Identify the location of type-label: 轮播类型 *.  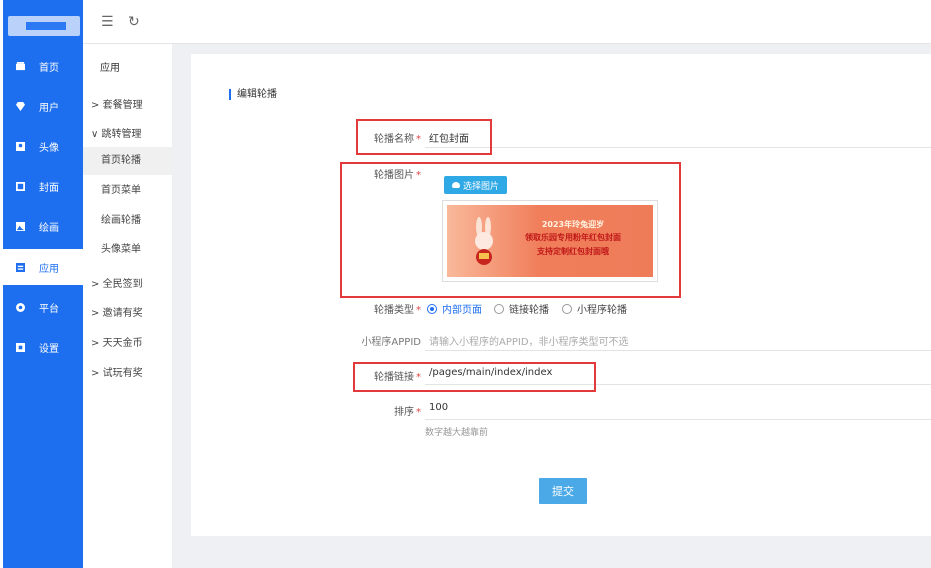
(397, 310).